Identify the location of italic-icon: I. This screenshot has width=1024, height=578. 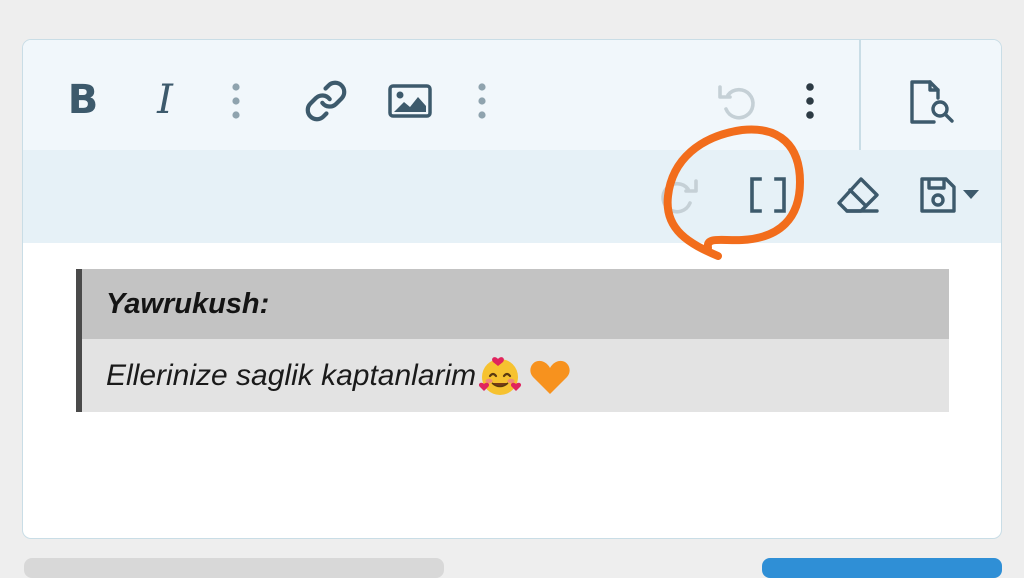
(165, 100).